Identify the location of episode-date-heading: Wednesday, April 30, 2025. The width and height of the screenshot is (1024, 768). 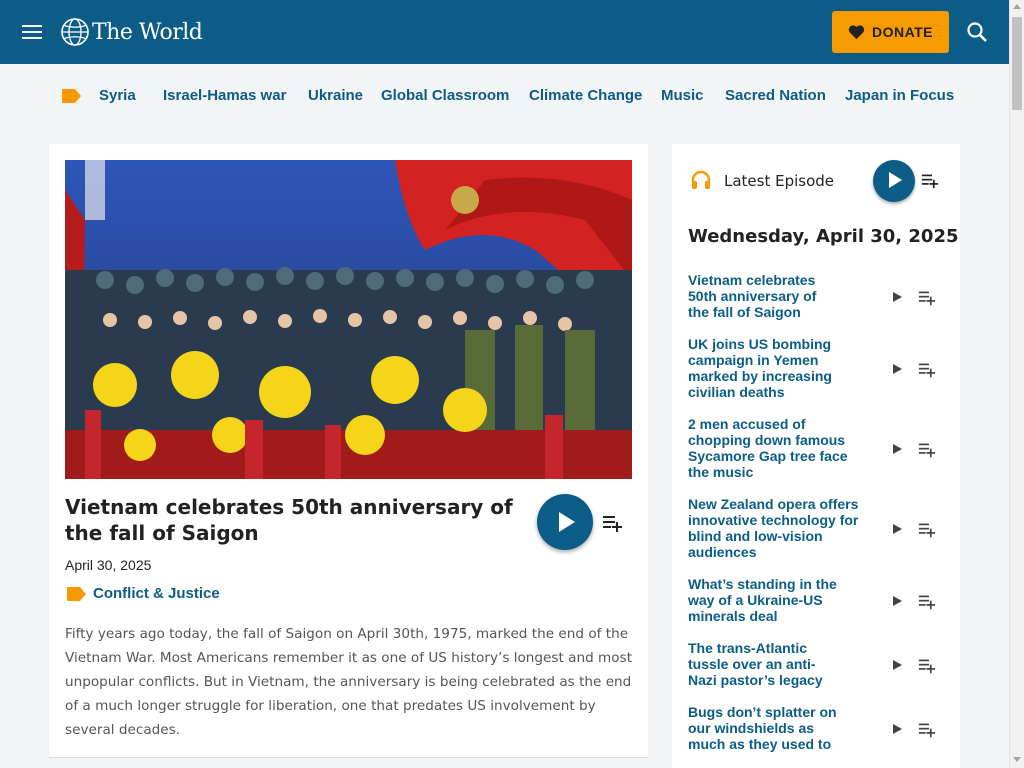
(823, 236).